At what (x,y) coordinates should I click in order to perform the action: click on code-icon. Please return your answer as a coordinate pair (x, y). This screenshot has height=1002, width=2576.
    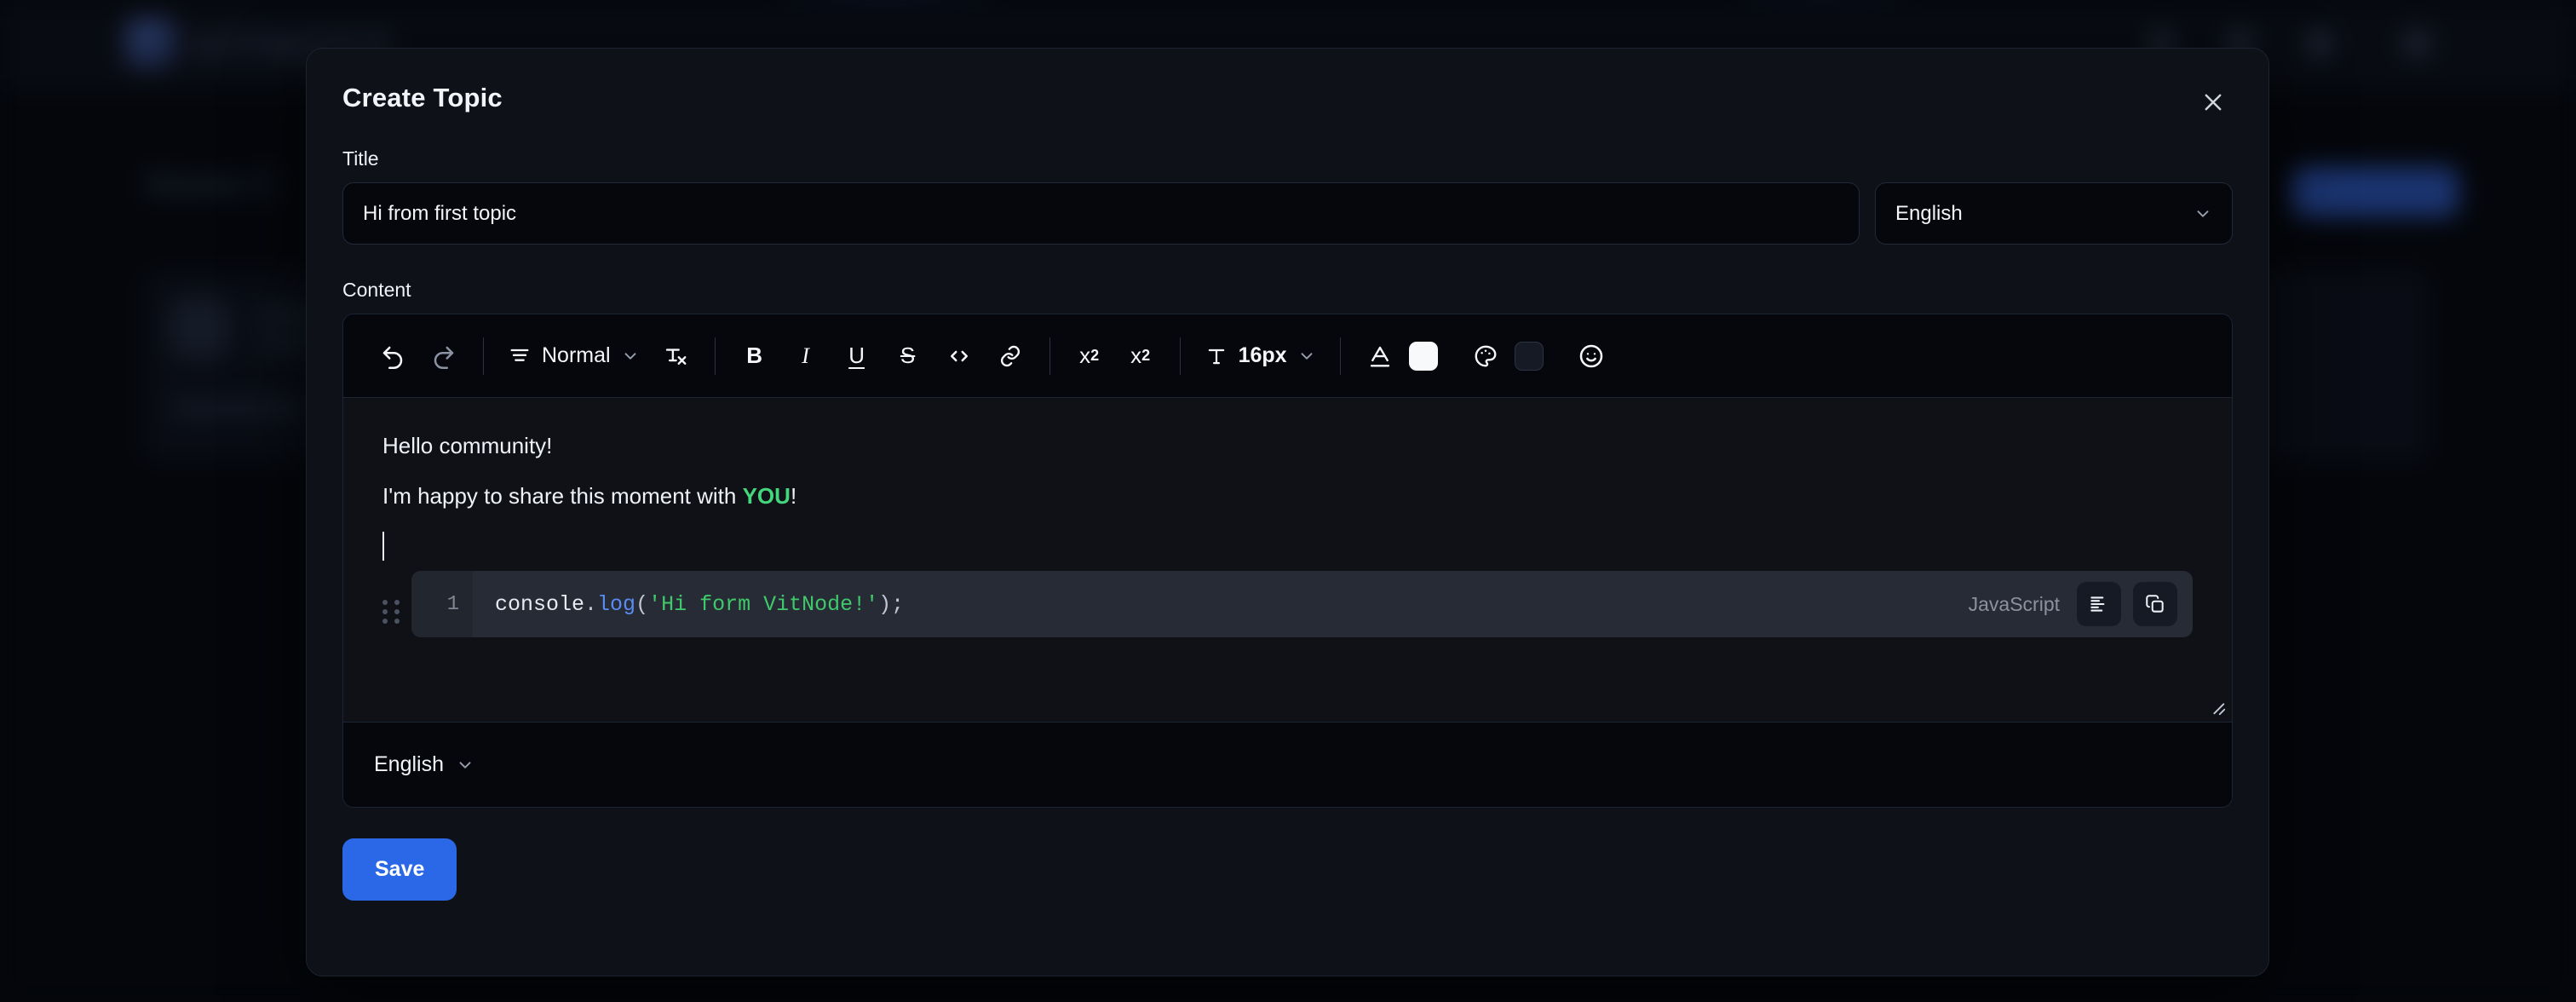
    Looking at the image, I should click on (960, 356).